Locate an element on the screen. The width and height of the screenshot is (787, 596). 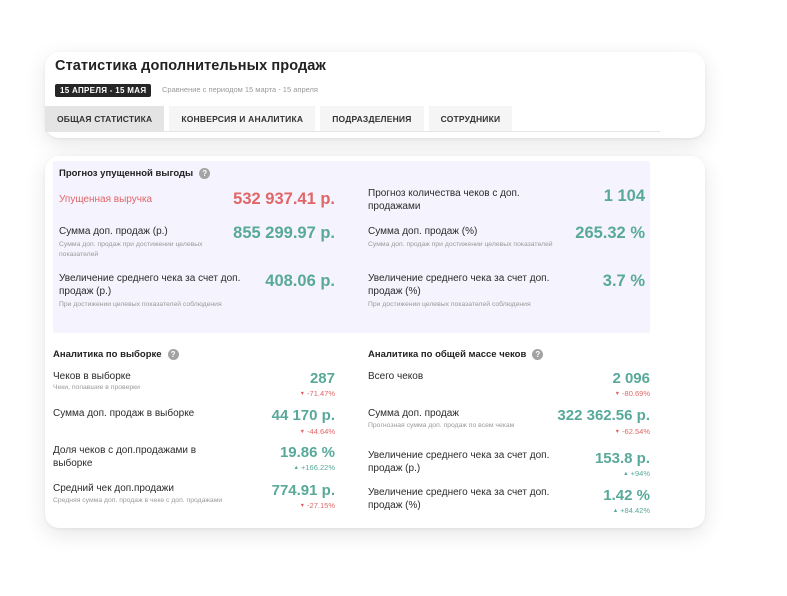
total-receipts-change: ▼ -80.69% is located at coordinates (632, 393).